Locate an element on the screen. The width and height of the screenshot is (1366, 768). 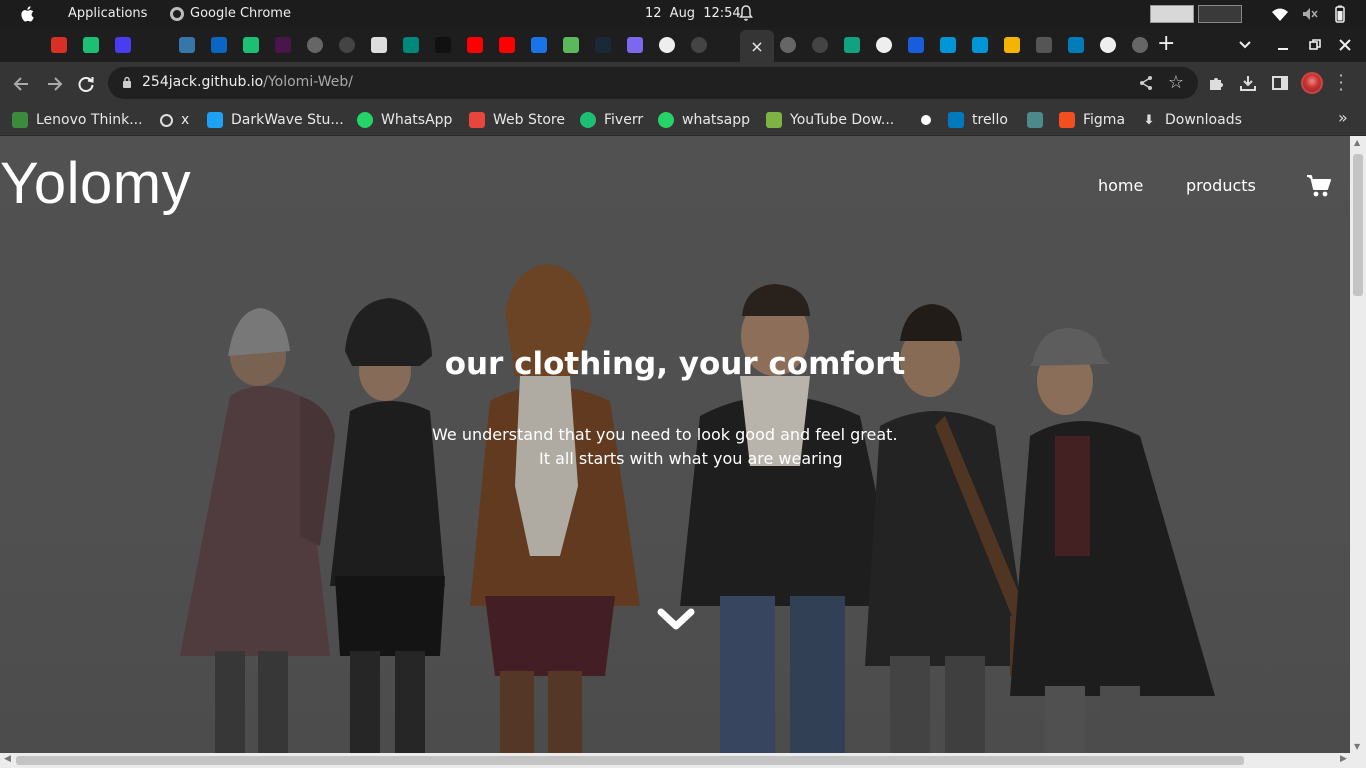
browser-toolbar: 254jack.github.io/Yolomi-Web/ ☆ · · · is located at coordinates (683, 83).